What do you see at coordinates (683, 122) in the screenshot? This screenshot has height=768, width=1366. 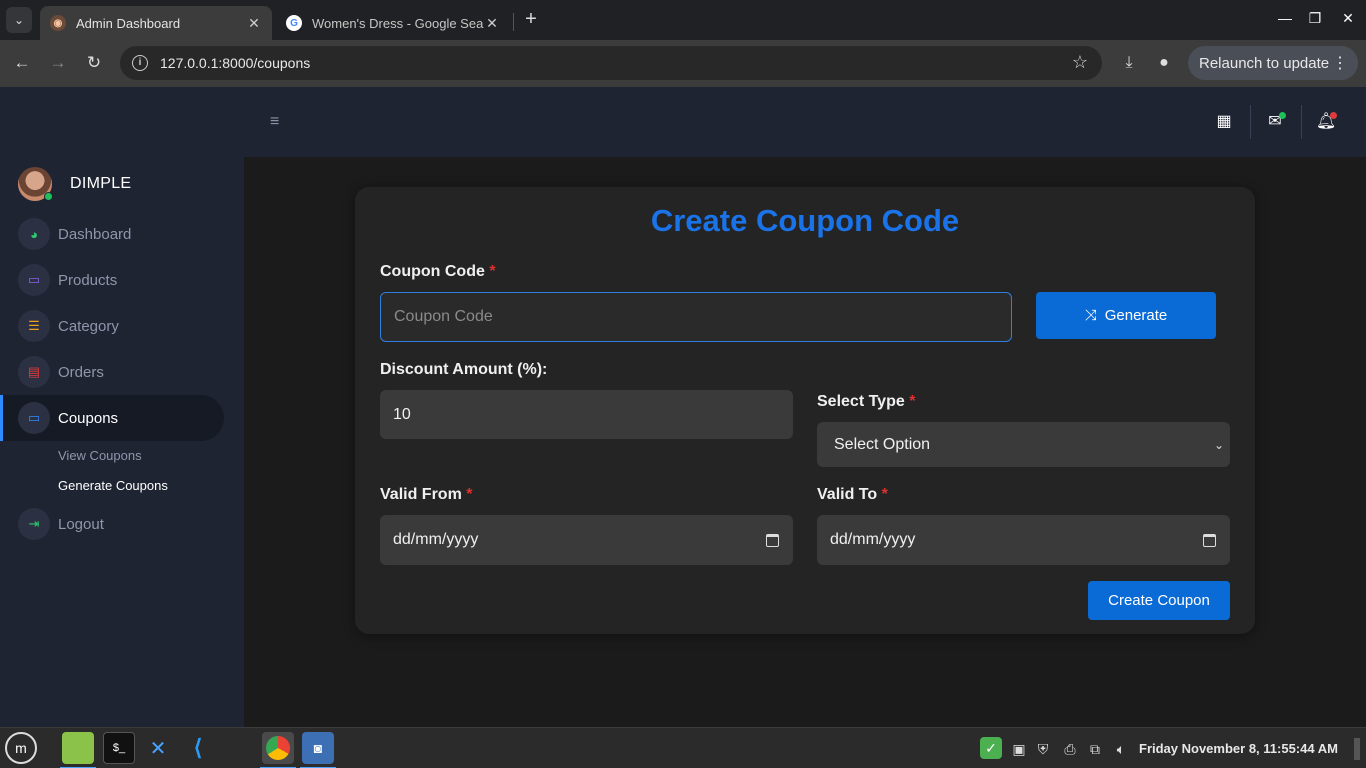 I see `app-header: ≡ ▦ ✉ 🔔︎` at bounding box center [683, 122].